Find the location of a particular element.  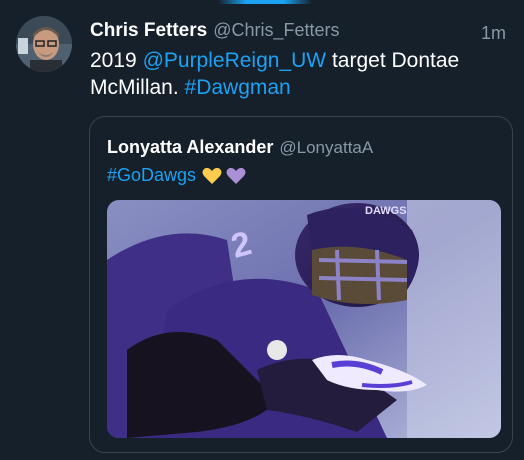

quoted-hashtag-link: #GoDawgs is located at coordinates (151, 175).